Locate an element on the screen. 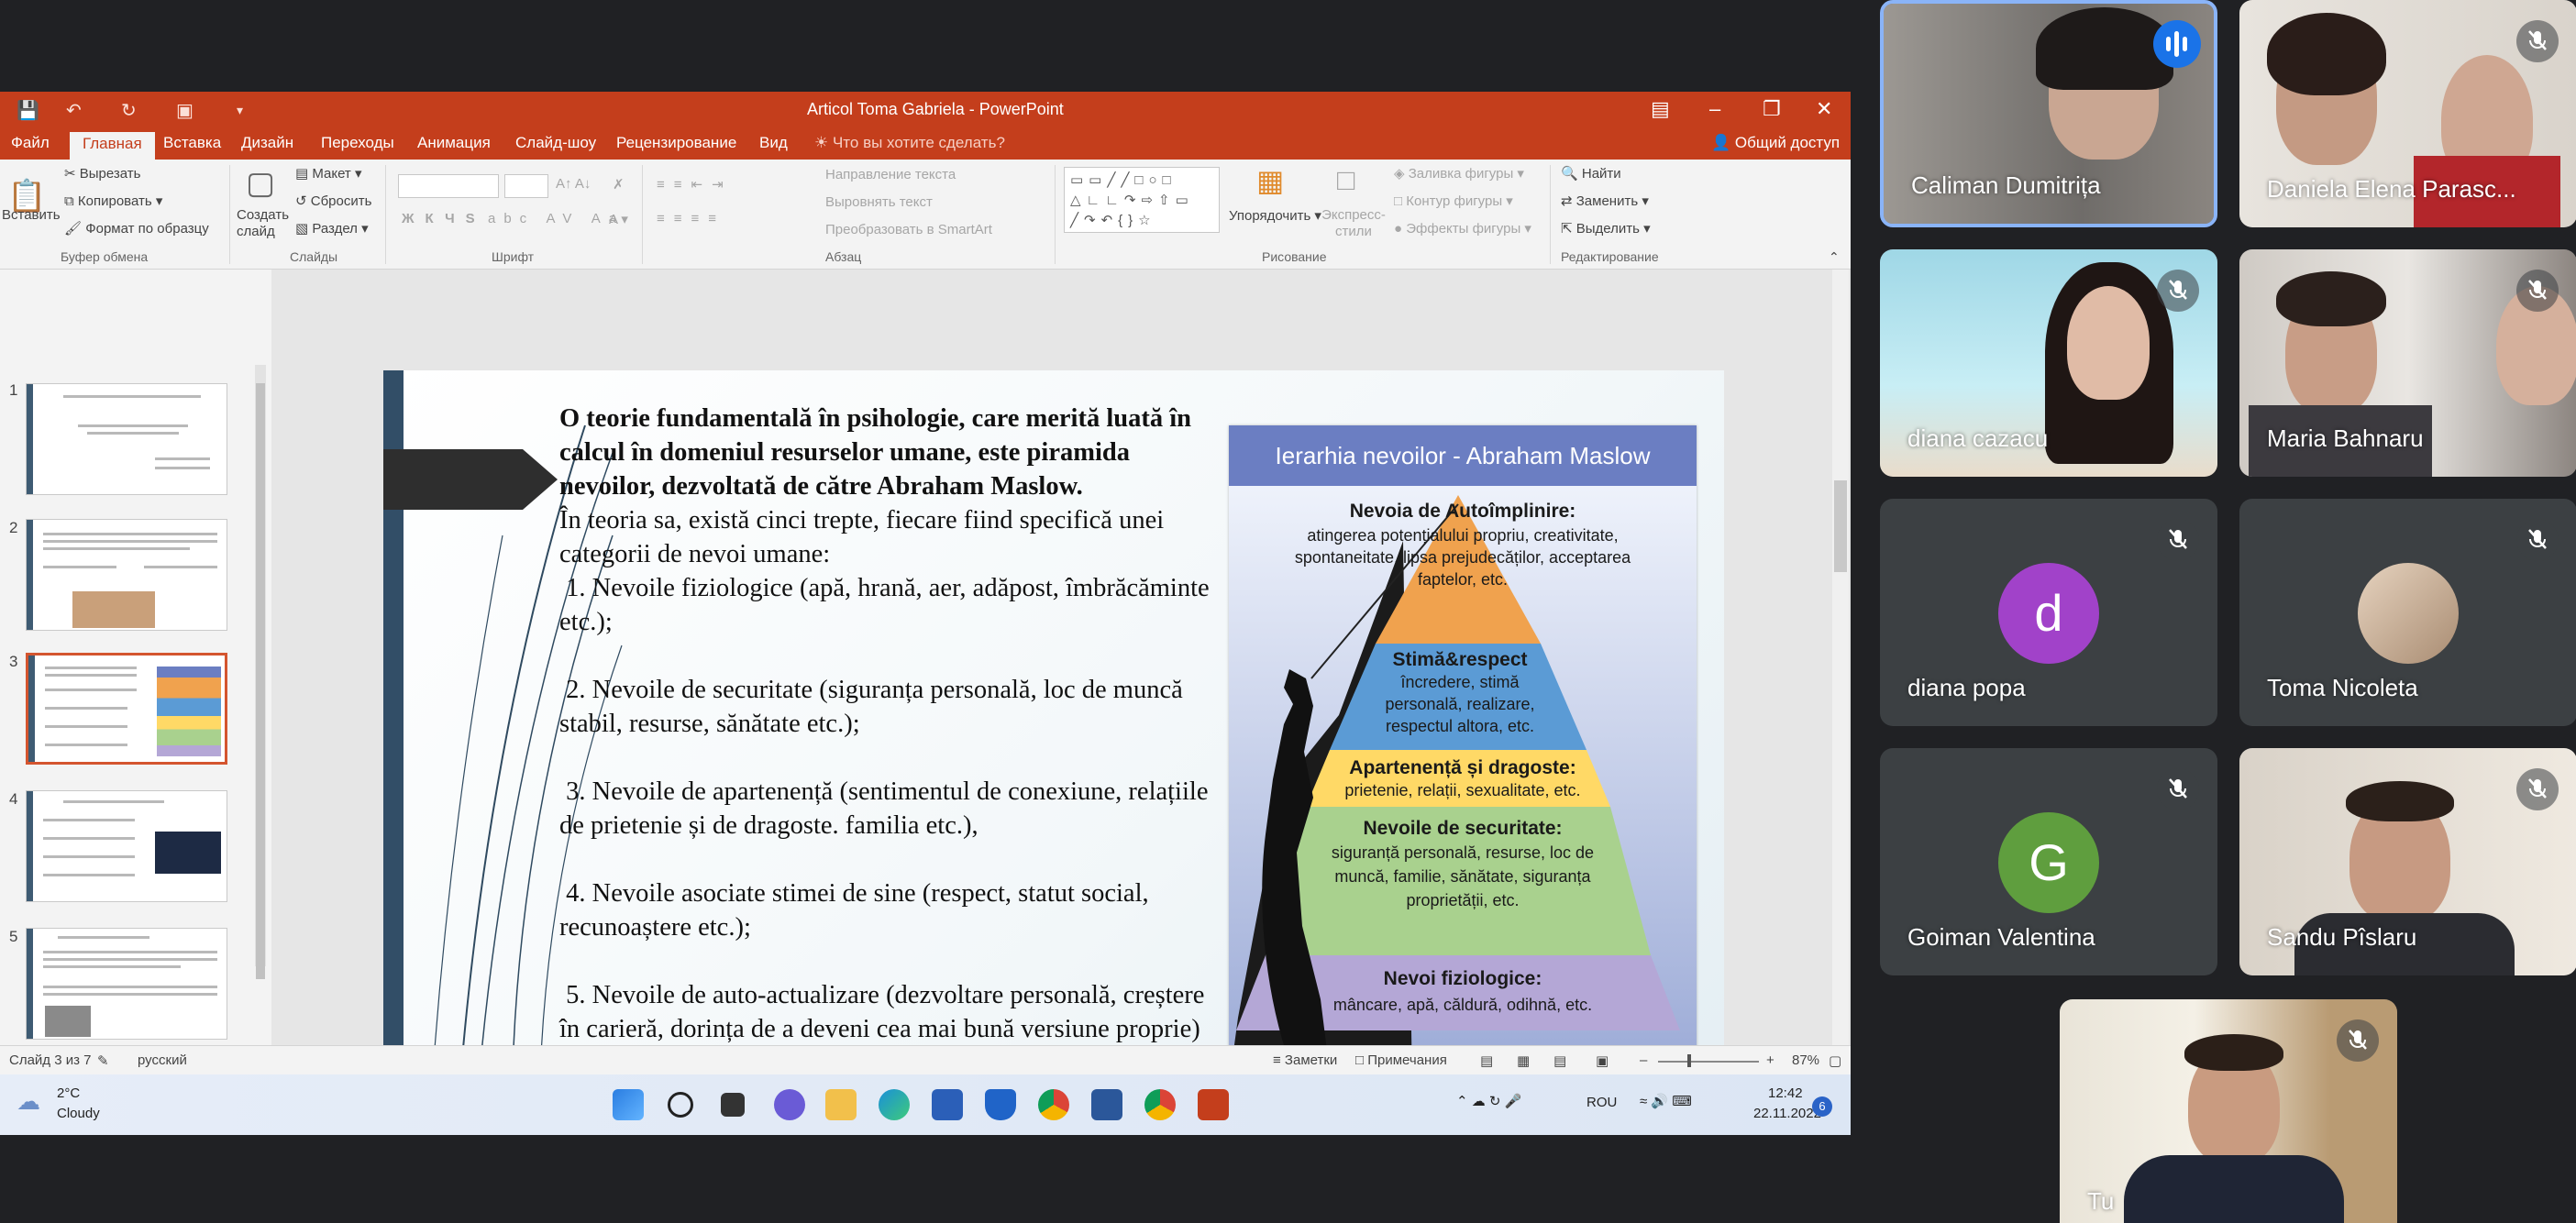  participant-tile: d diana popa is located at coordinates (2048, 612).